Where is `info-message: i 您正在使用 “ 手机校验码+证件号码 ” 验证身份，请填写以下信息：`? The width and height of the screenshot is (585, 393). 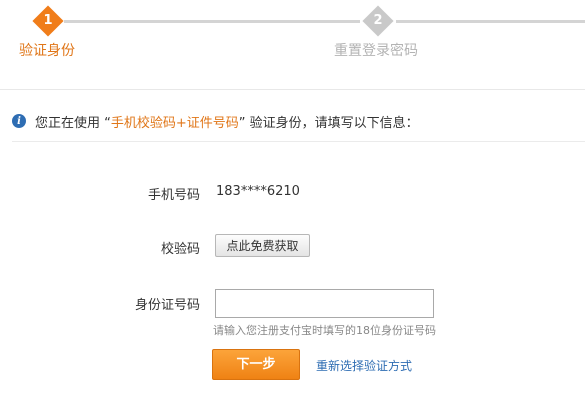 info-message: i 您正在使用 “ 手机校验码+证件号码 ” 验证身份，请填写以下信息： is located at coordinates (215, 121).